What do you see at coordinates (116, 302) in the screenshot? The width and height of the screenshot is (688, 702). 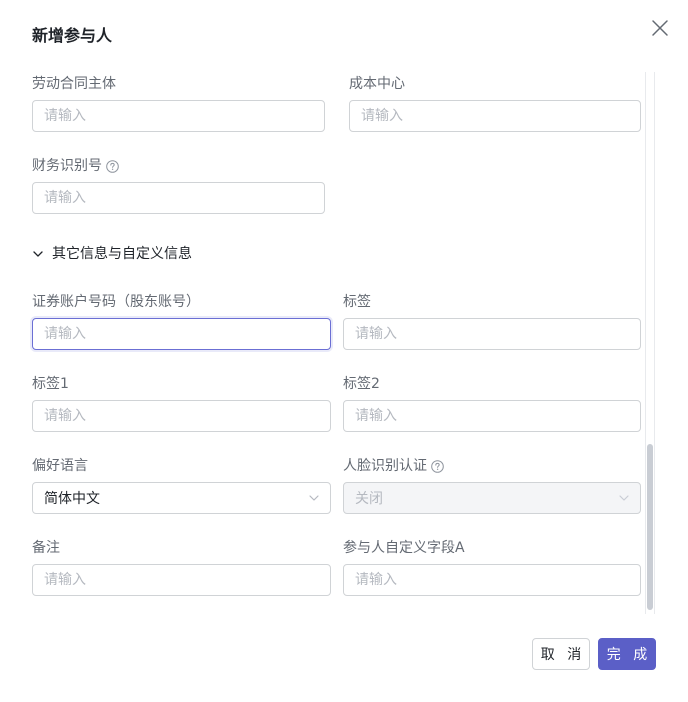 I see `securities-account-label: 证券账户号码（股东账号）` at bounding box center [116, 302].